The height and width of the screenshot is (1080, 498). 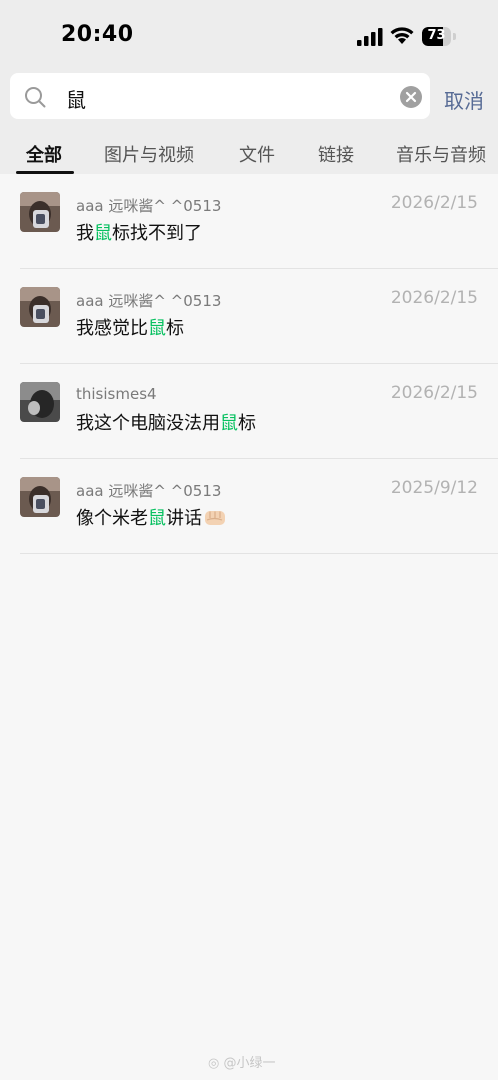 I want to click on list-item: aaa 远咪酱^ ^0513 2026/2/15 我鼠标找不到了, so click(x=249, y=221).